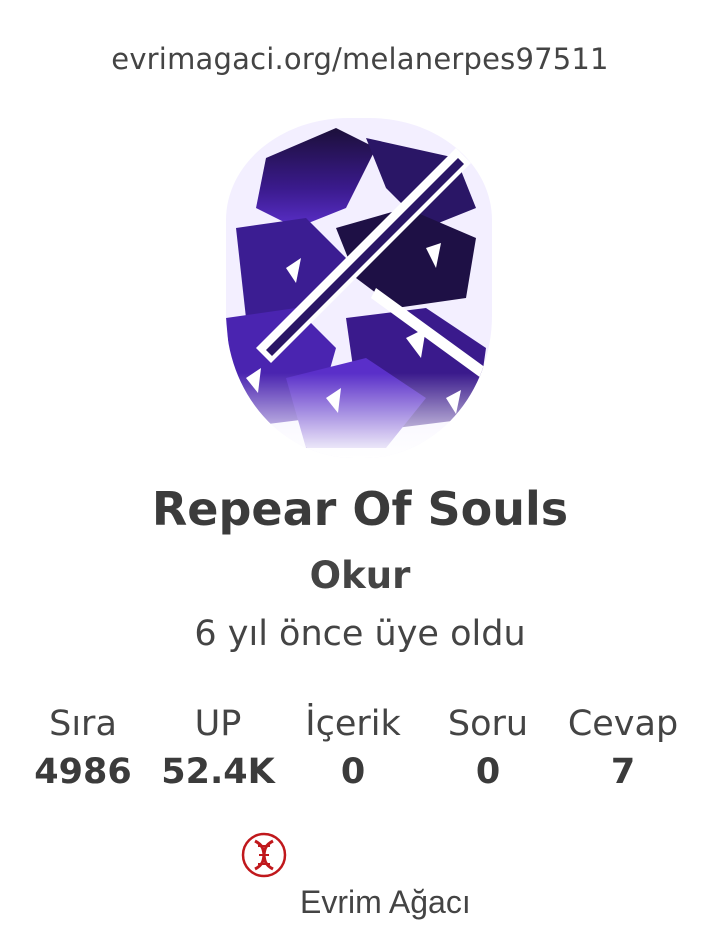 This screenshot has height=930, width=720. I want to click on stat-value: 4986, so click(83, 772).